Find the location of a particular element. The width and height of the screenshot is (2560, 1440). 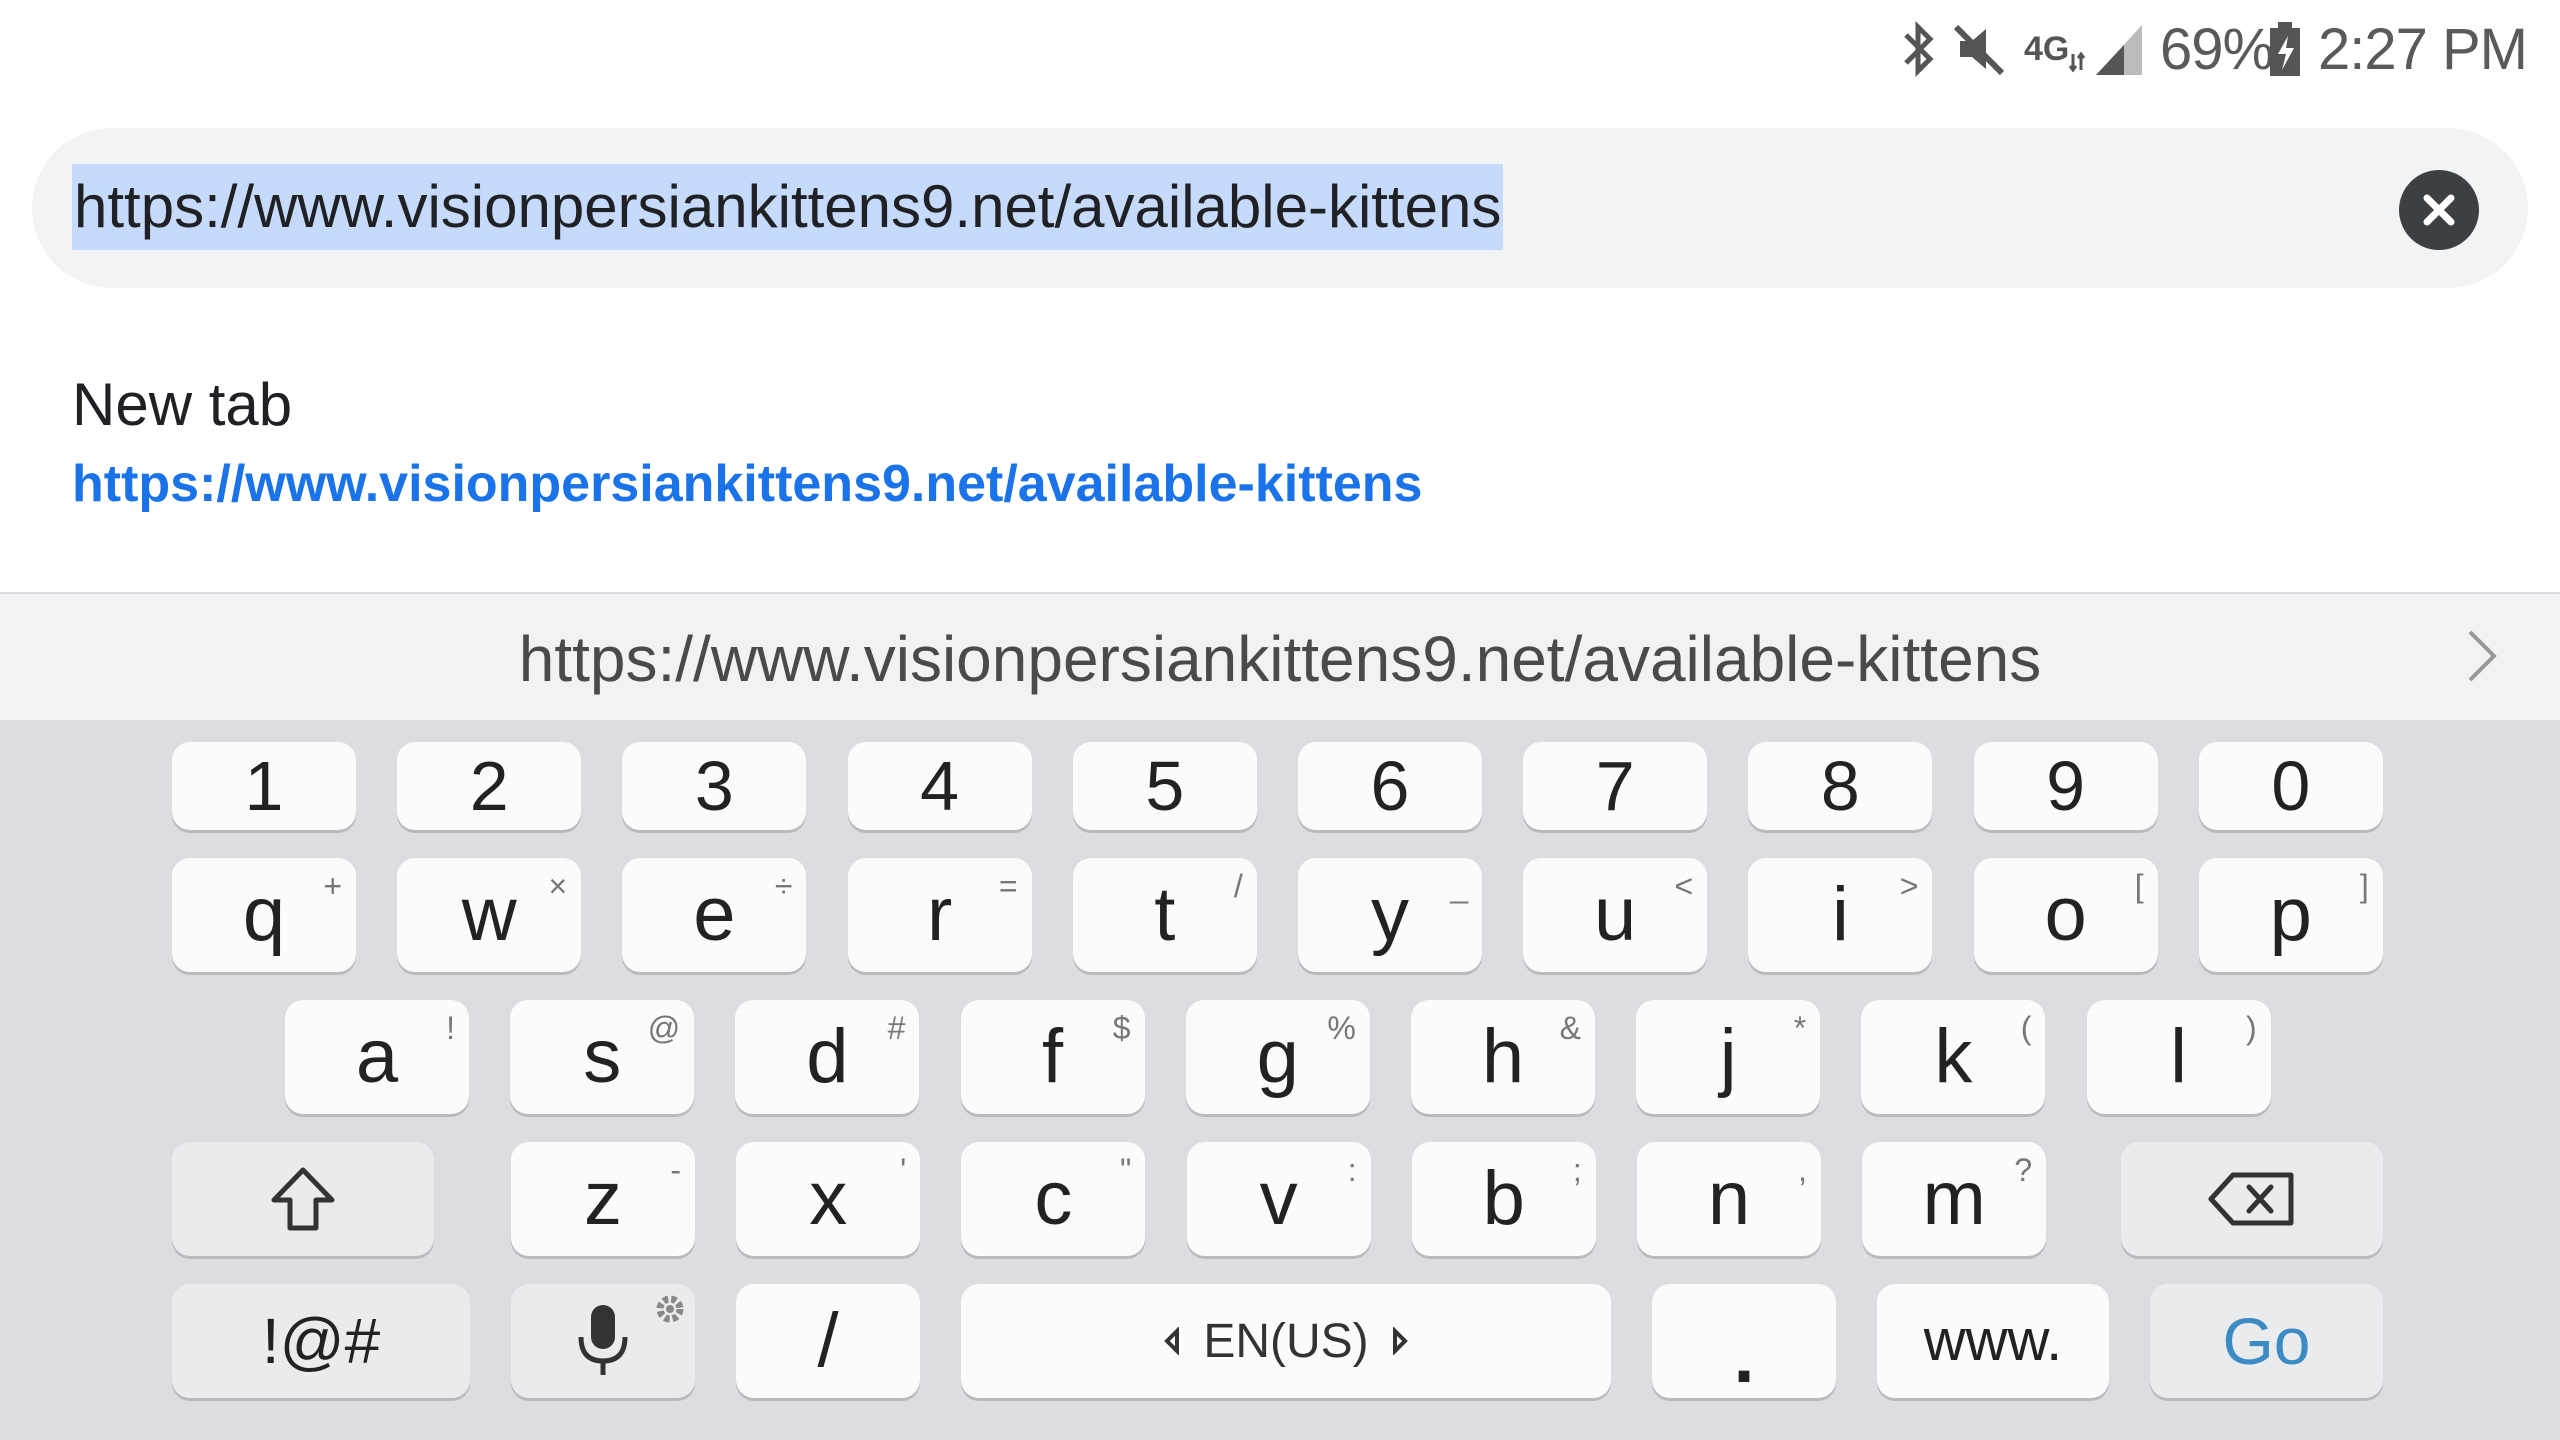

key-hint: & is located at coordinates (1570, 1028).